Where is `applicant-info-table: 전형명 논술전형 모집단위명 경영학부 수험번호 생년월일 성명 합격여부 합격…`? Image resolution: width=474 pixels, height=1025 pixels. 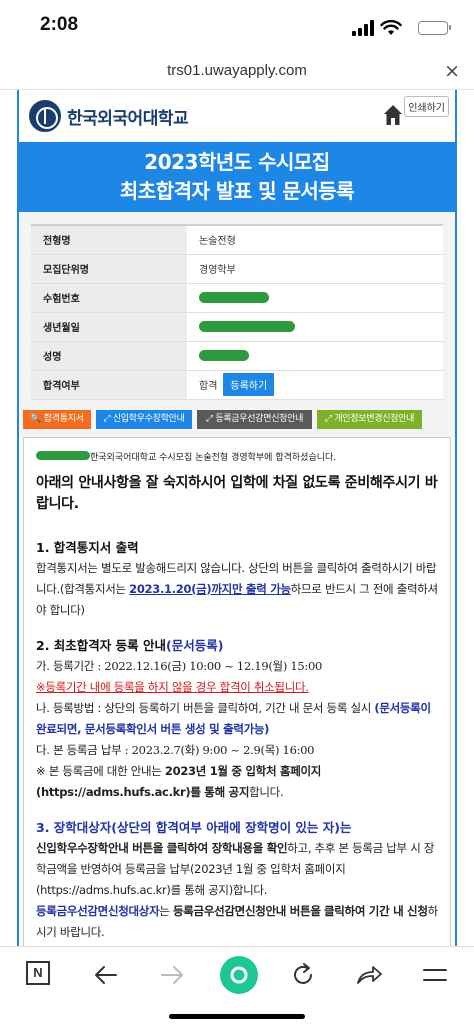 applicant-info-table: 전형명 논술전형 모집단위명 경영학부 수험번호 생년월일 성명 합격여부 합격… is located at coordinates (237, 312).